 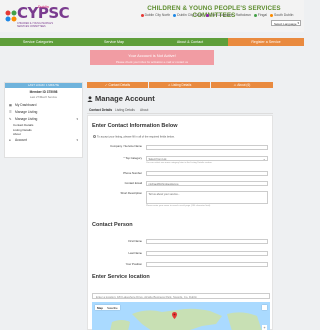 What do you see at coordinates (126, 146) in the screenshot?
I see `company-label: Company / Service Name` at bounding box center [126, 146].